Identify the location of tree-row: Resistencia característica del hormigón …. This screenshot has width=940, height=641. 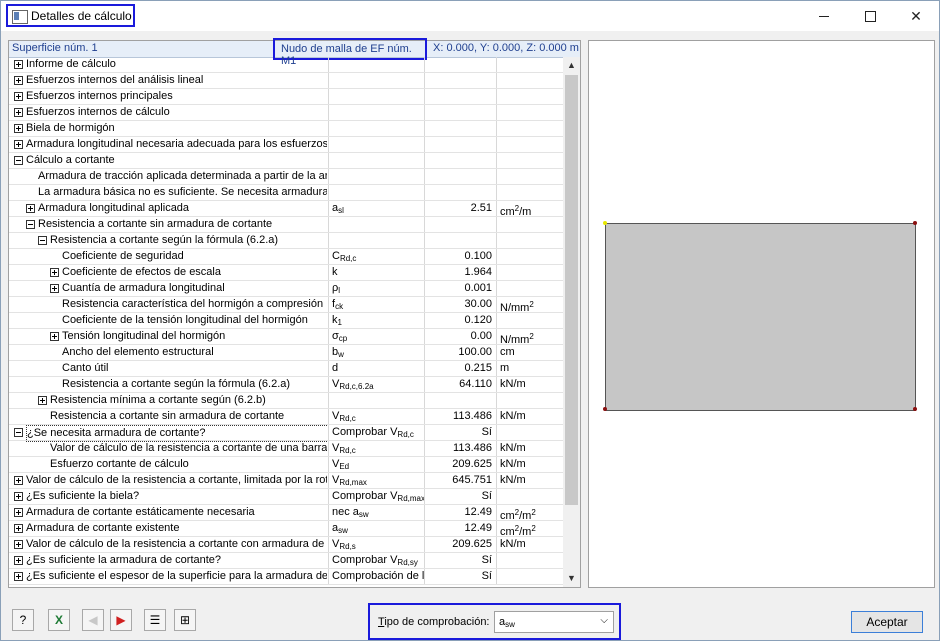
(286, 305).